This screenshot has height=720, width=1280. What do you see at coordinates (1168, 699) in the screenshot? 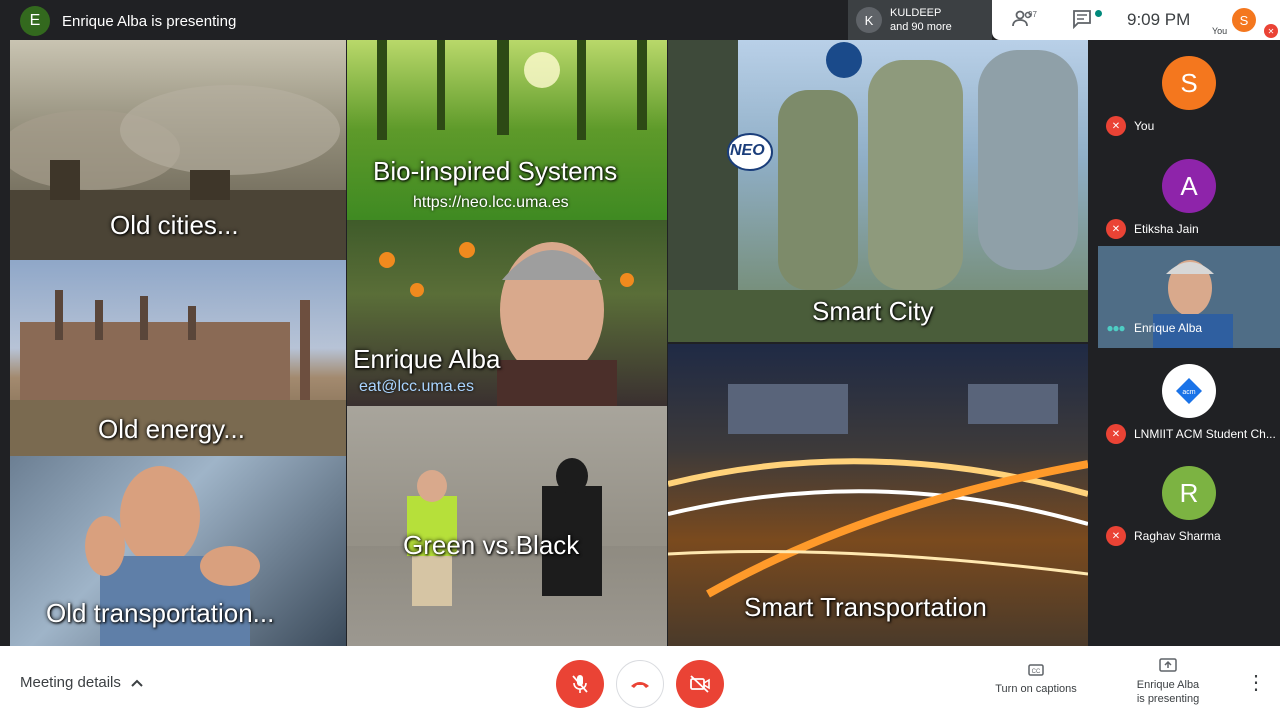
I see `presenting-line2: is presenting` at bounding box center [1168, 699].